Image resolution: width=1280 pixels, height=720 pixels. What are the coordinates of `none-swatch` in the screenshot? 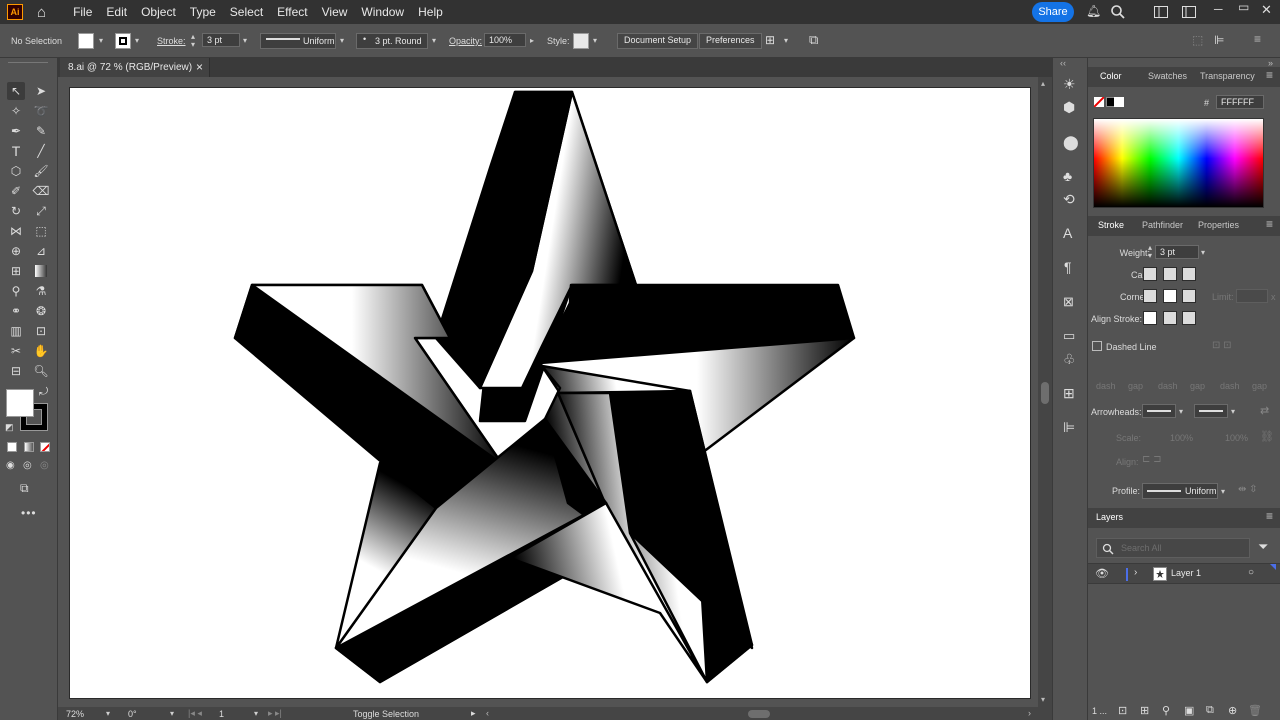 It's located at (1099, 102).